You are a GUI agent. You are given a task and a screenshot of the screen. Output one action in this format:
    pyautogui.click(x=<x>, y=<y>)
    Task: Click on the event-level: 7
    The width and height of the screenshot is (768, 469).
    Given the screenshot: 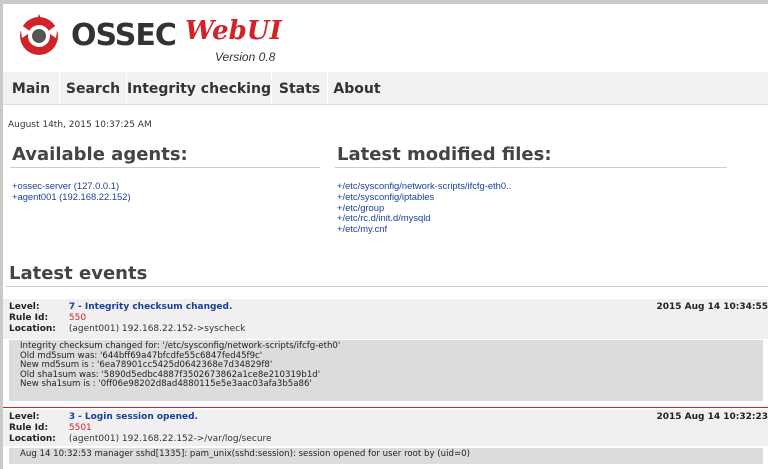 What is the action you would take?
    pyautogui.click(x=72, y=307)
    